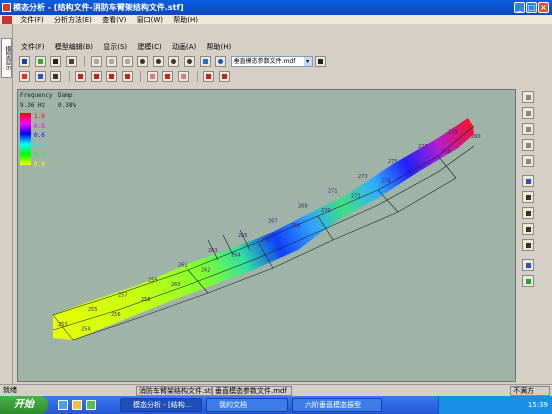  I want to click on file-select: 垂直模态参数文件.mdf ▾, so click(271, 61).